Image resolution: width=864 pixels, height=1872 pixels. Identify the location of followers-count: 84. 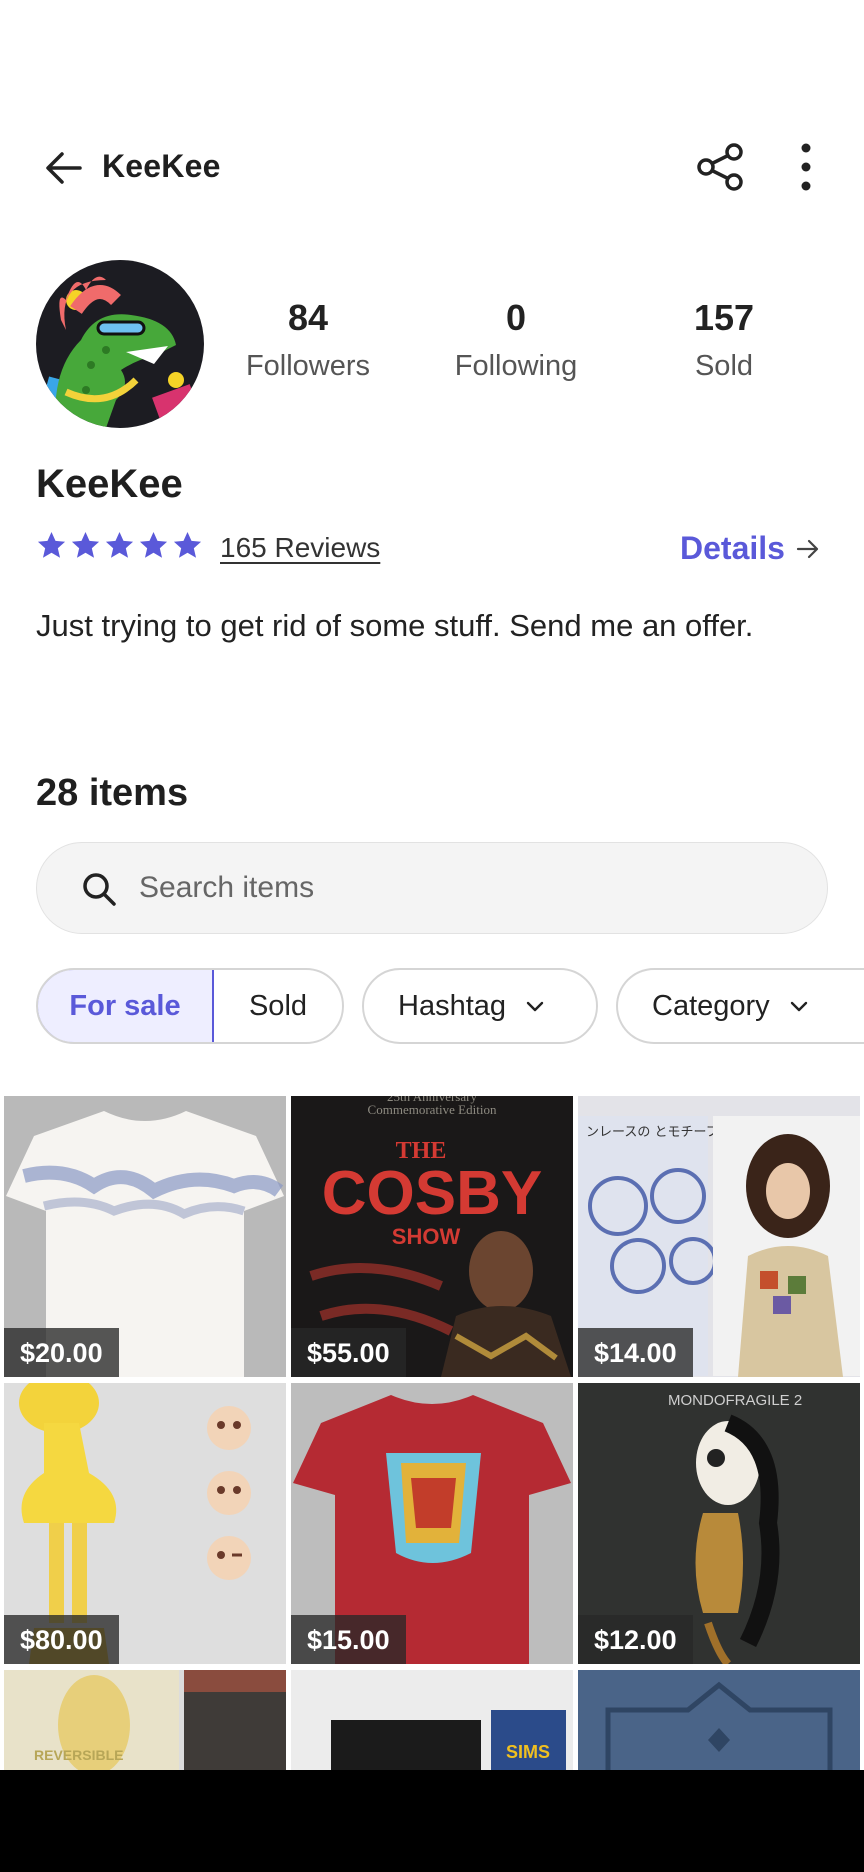
(308, 317).